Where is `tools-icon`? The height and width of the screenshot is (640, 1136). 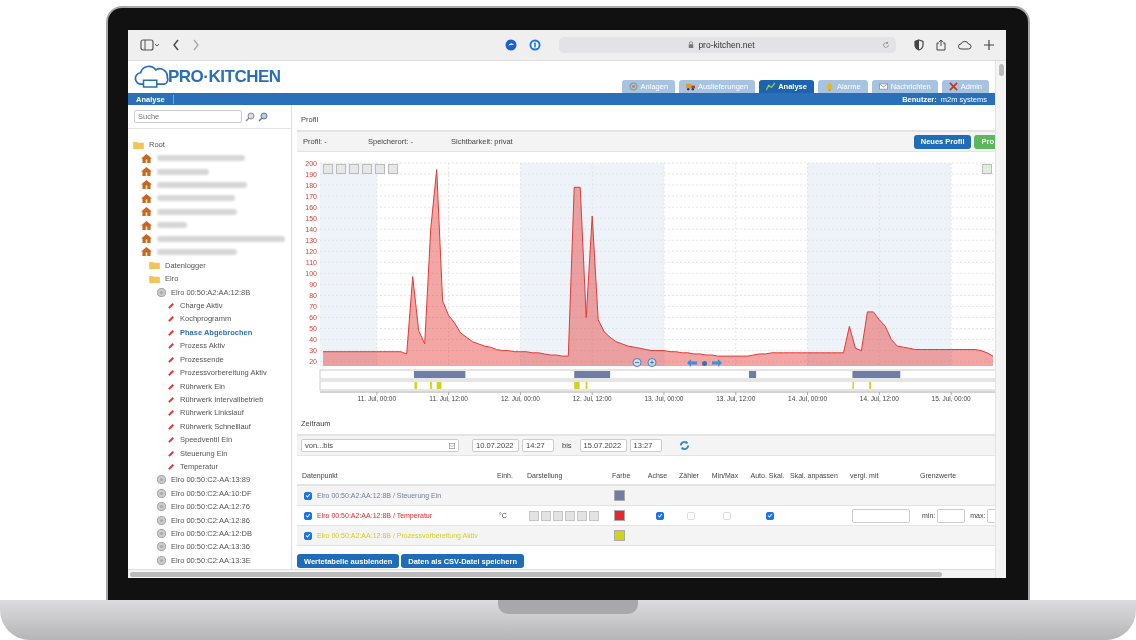
tools-icon is located at coordinates (953, 86).